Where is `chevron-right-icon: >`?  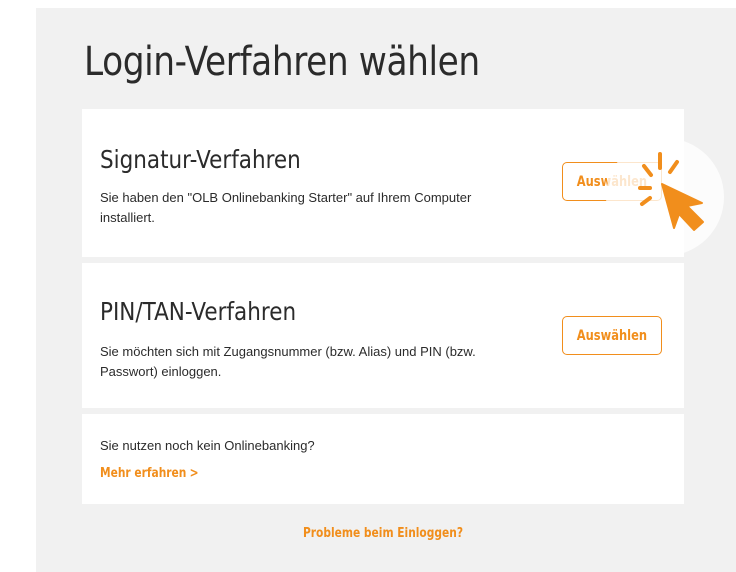
chevron-right-icon: > is located at coordinates (194, 473).